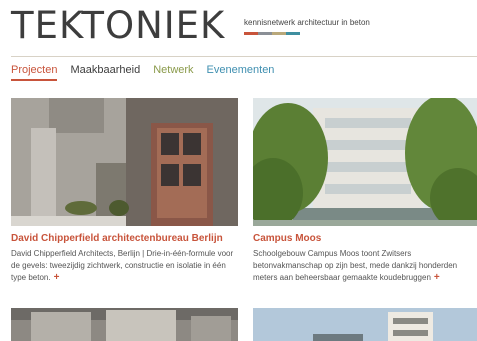  What do you see at coordinates (265, 33) in the screenshot?
I see `stripe-grey` at bounding box center [265, 33].